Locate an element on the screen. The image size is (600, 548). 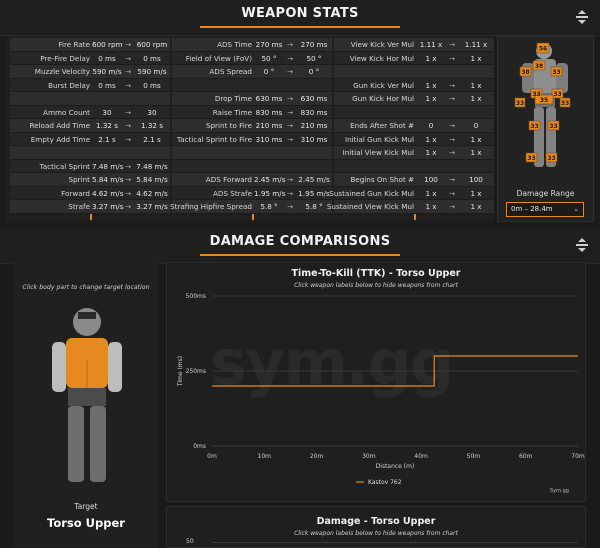
x-tick-label: 30m is located at coordinates (369, 456).